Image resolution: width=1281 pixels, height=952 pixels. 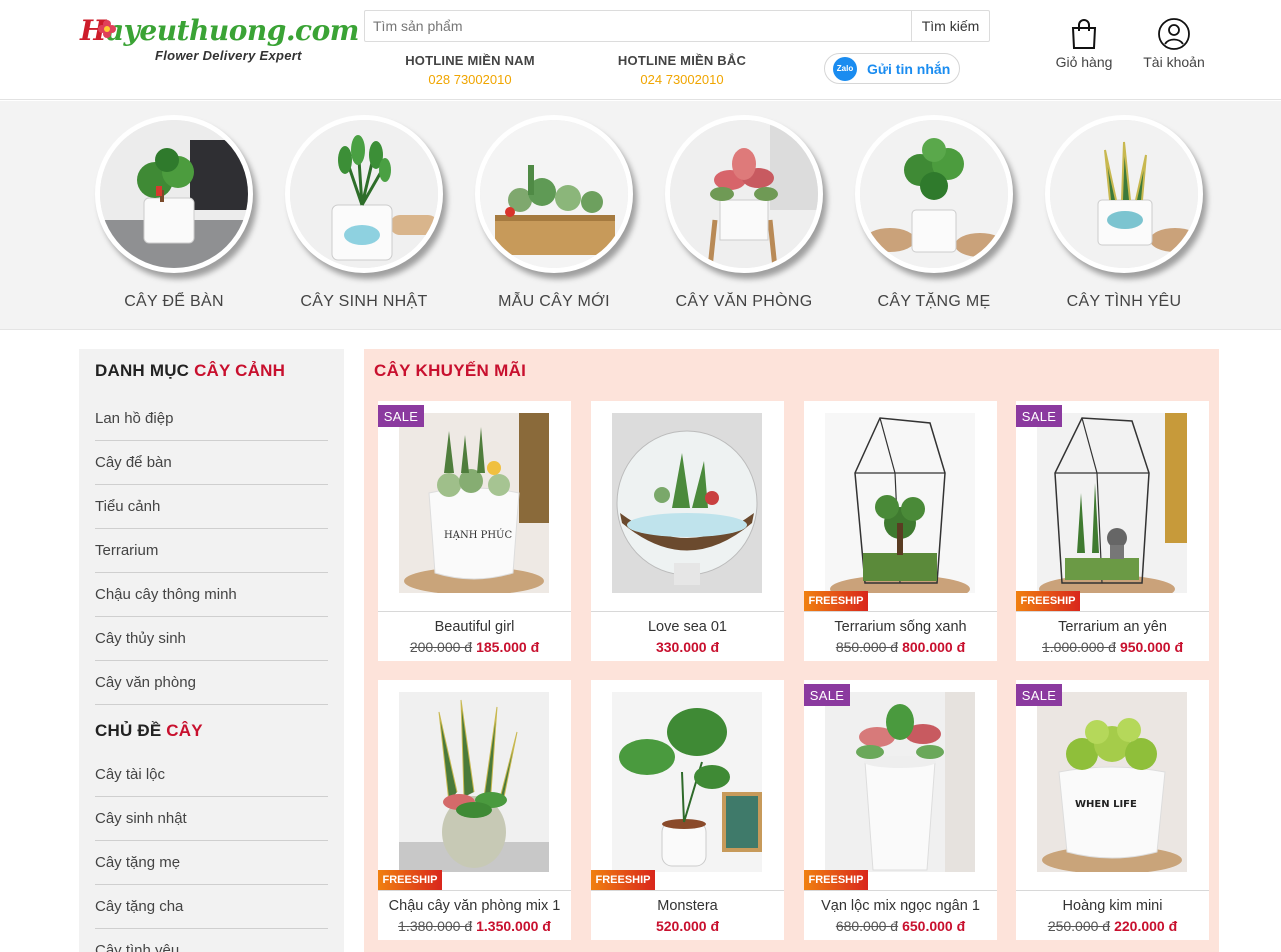 I want to click on product-price: 250.000 đ 220.000 đ, so click(x=1112, y=926).